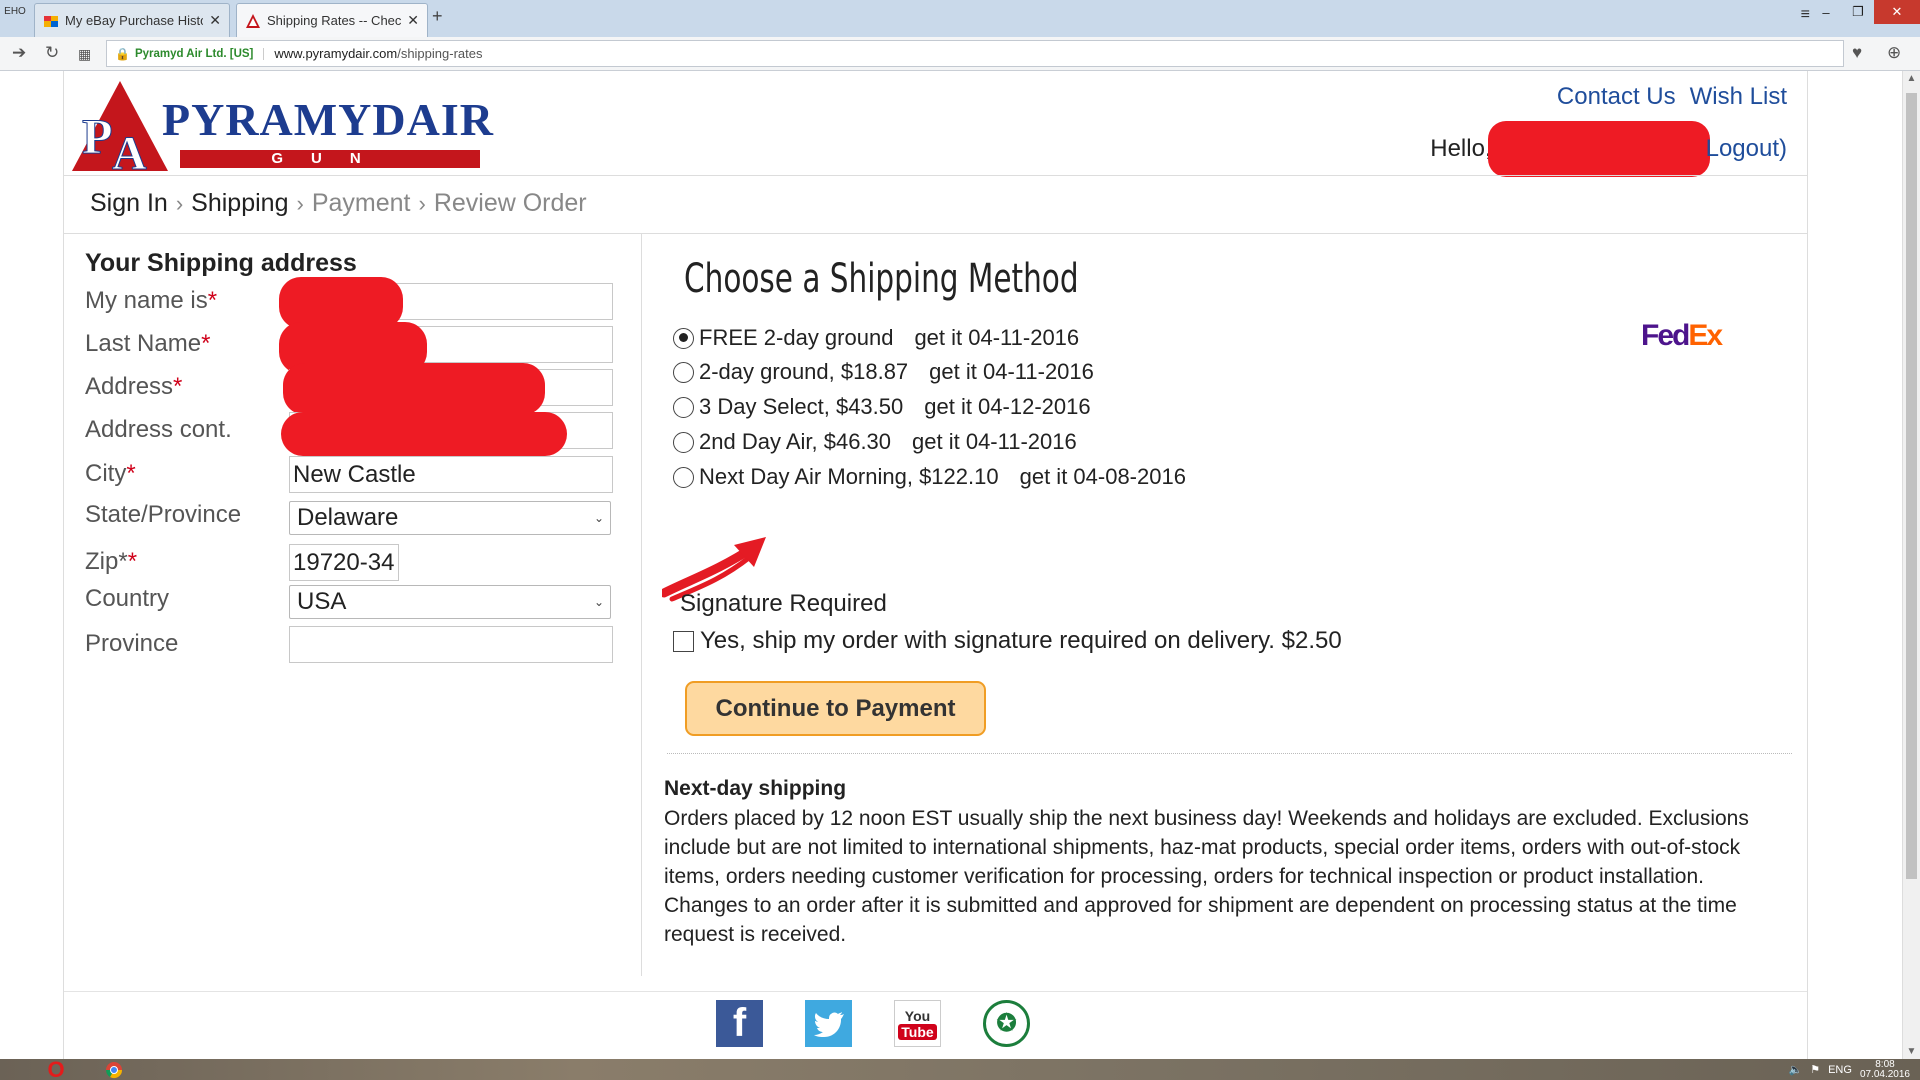 The width and height of the screenshot is (1920, 1080). Describe the element at coordinates (795, 441) in the screenshot. I see `shipping-option-label: 2nd Day Air, $46.30` at that location.